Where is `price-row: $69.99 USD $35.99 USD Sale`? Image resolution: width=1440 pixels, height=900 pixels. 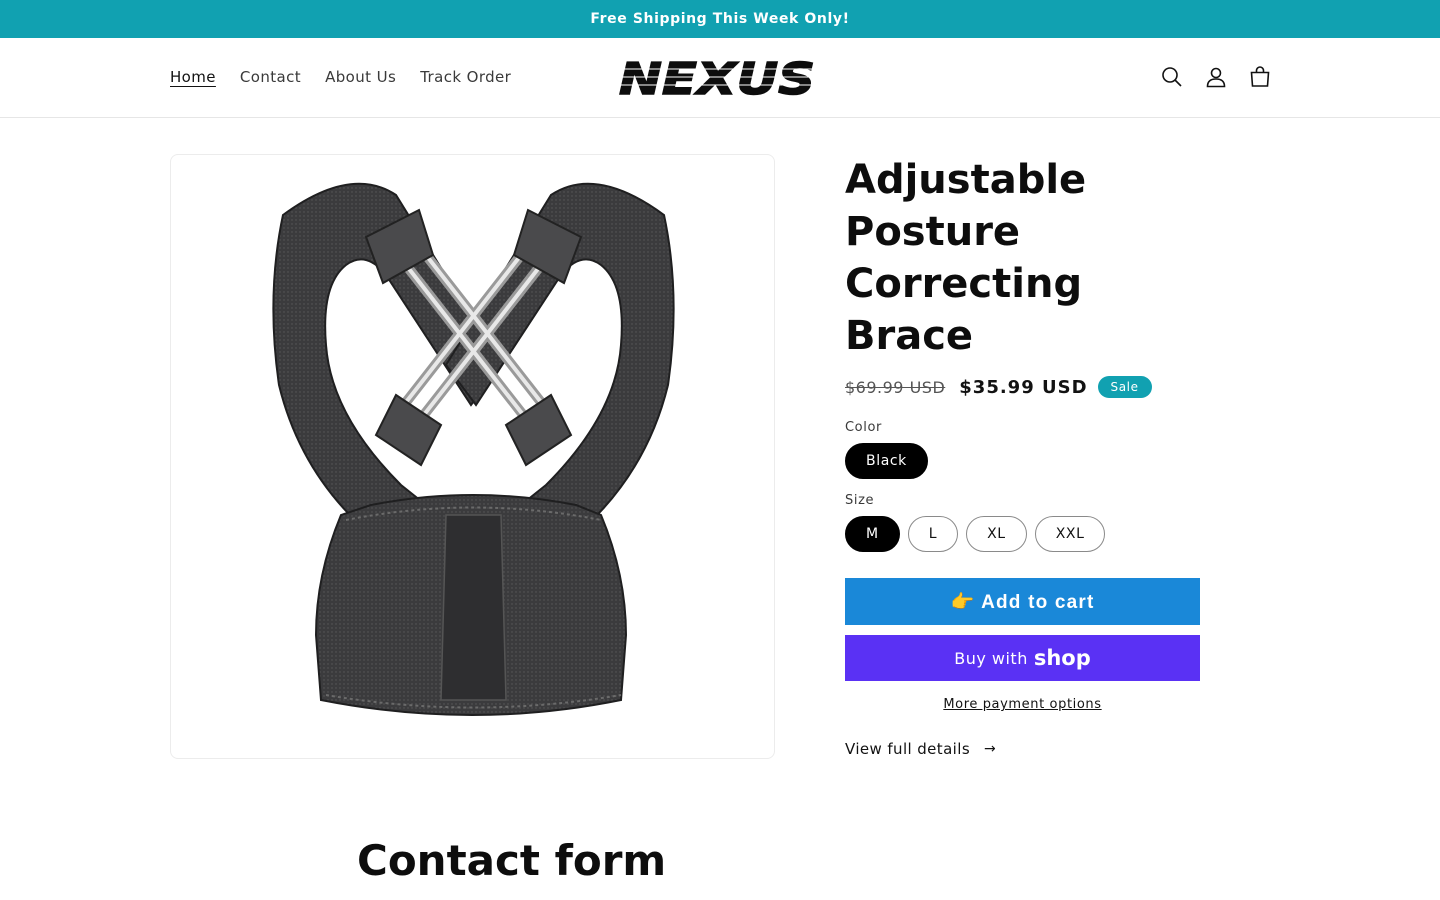 price-row: $69.99 USD $35.99 USD Sale is located at coordinates (1025, 387).